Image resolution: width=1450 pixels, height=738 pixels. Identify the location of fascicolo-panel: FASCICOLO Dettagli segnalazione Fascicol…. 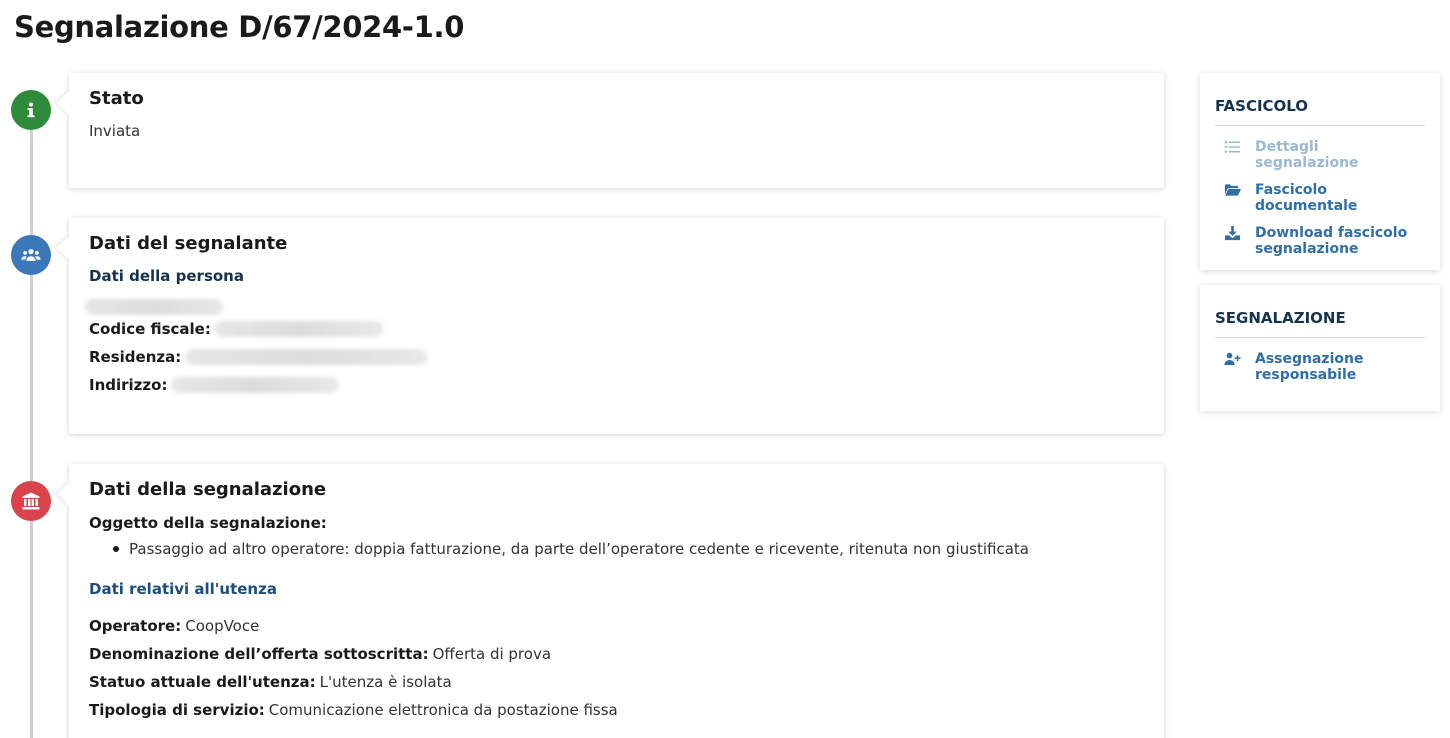
(1320, 171).